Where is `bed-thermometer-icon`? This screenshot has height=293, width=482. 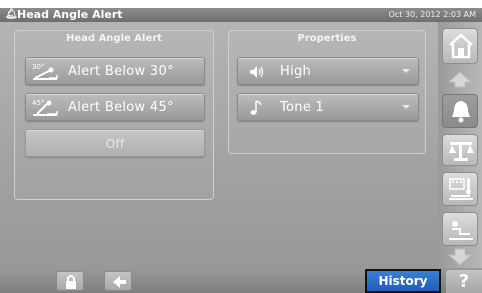
bed-thermometer-icon is located at coordinates (461, 189).